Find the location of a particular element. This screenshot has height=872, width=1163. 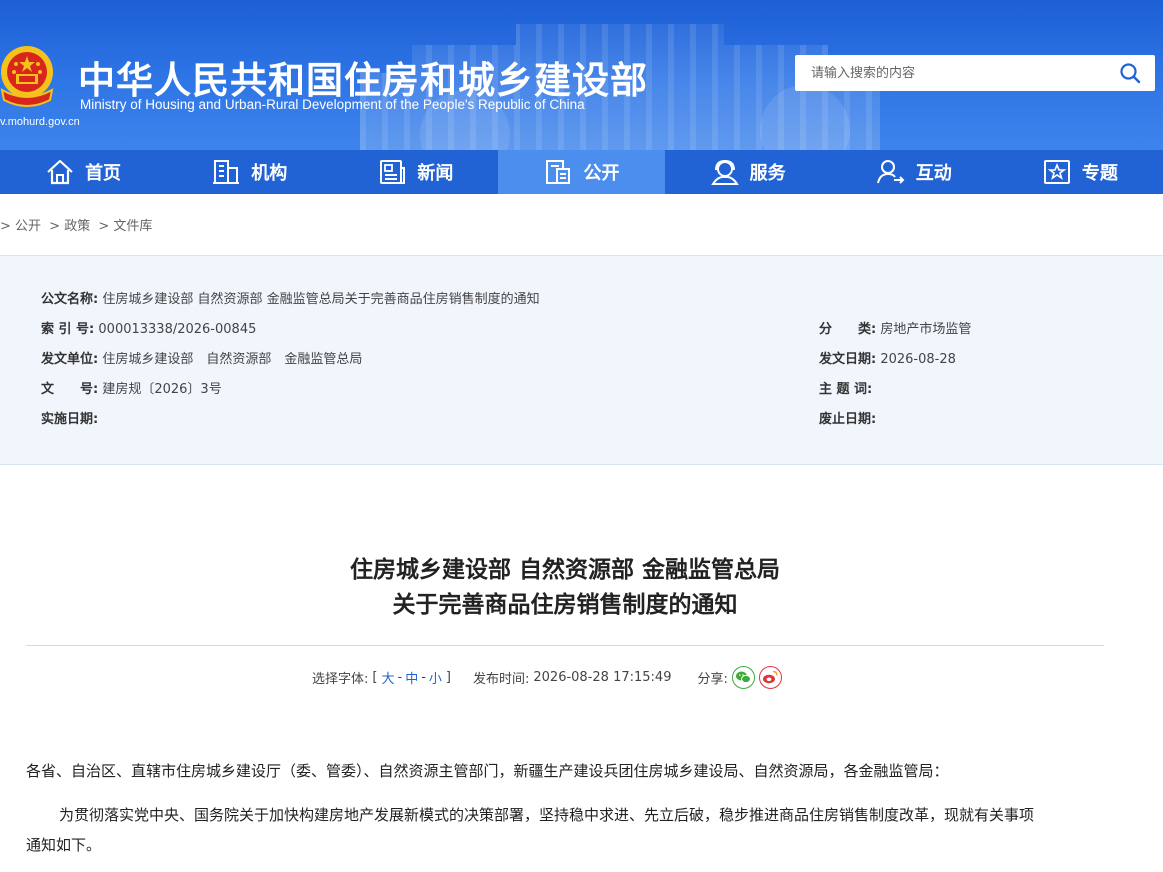

meta-label: 发文日期: is located at coordinates (848, 359).